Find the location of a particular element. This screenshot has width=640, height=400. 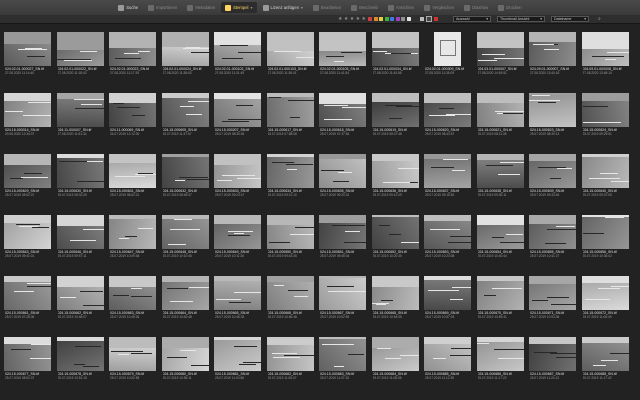

thumbnail-item: 024.15-000656_SN.tif 25.07.2019 10:36:02 is located at coordinates (605, 243).